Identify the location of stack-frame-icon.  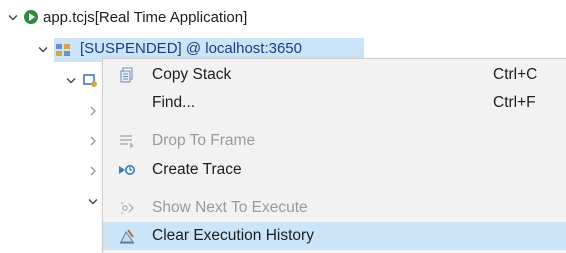
(90, 80).